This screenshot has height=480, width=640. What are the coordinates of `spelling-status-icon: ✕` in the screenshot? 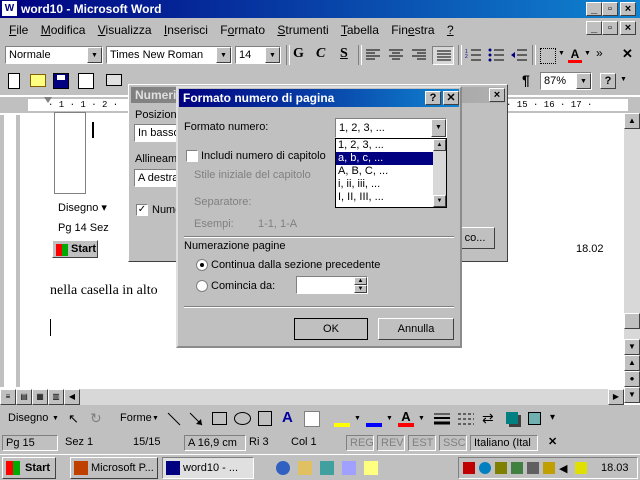 It's located at (558, 443).